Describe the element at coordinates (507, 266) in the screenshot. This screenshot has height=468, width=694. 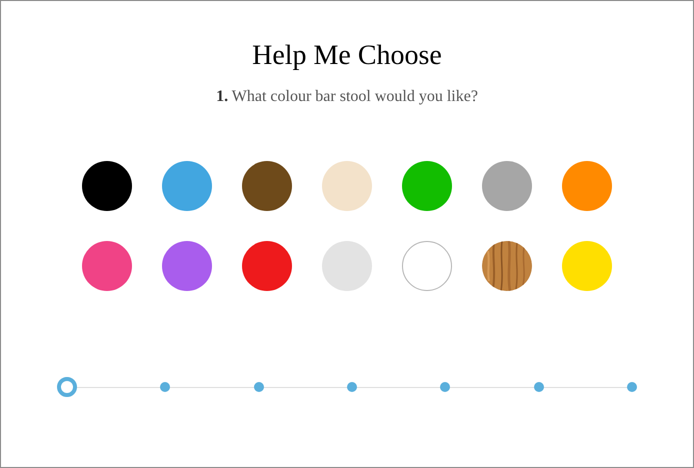
I see `wood-swatch` at that location.